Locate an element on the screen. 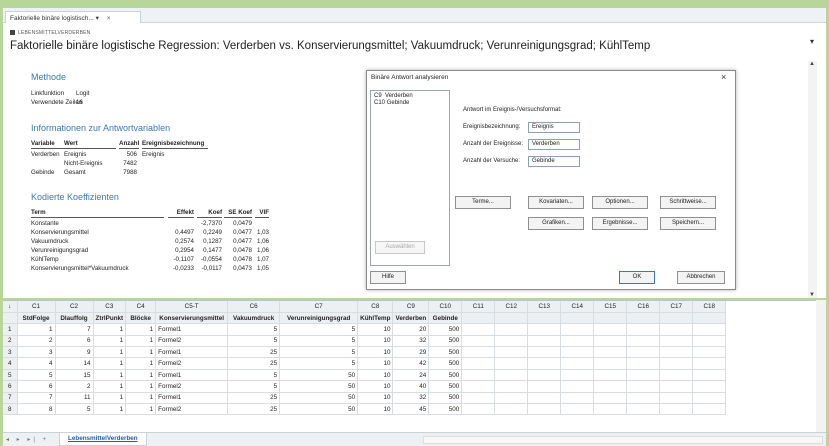  worksheet-cell: 4 is located at coordinates (36, 363).